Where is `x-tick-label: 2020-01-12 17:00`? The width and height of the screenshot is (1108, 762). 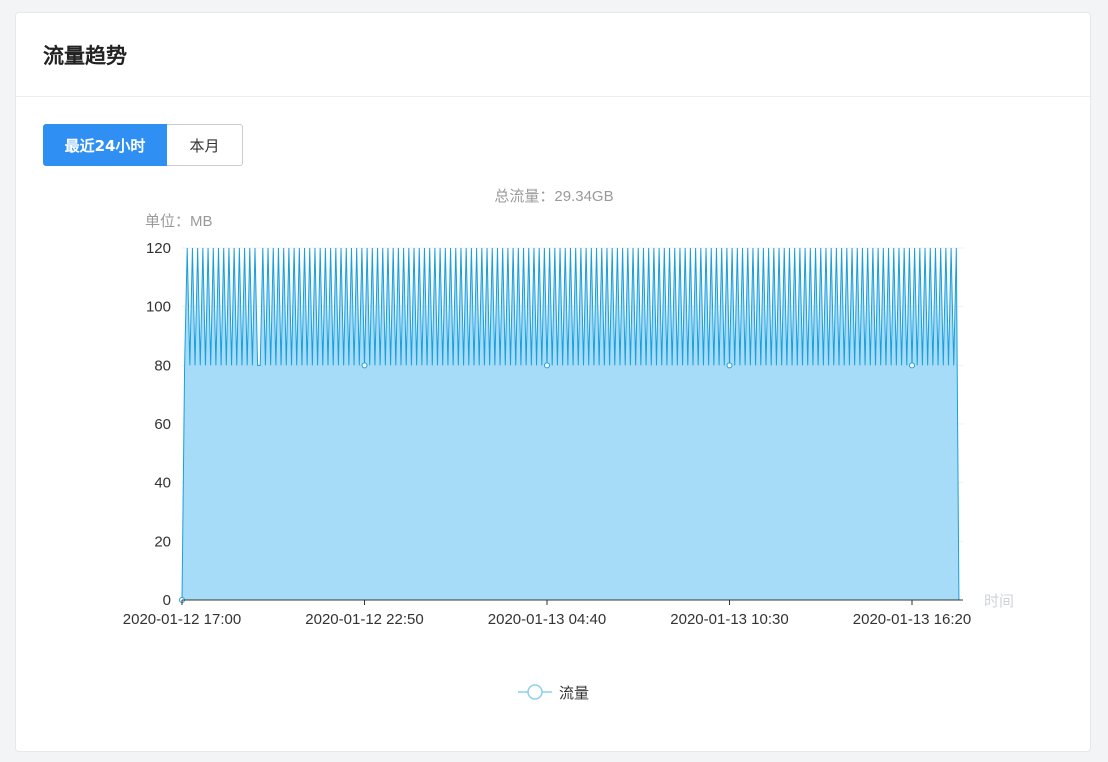
x-tick-label: 2020-01-12 17:00 is located at coordinates (182, 619).